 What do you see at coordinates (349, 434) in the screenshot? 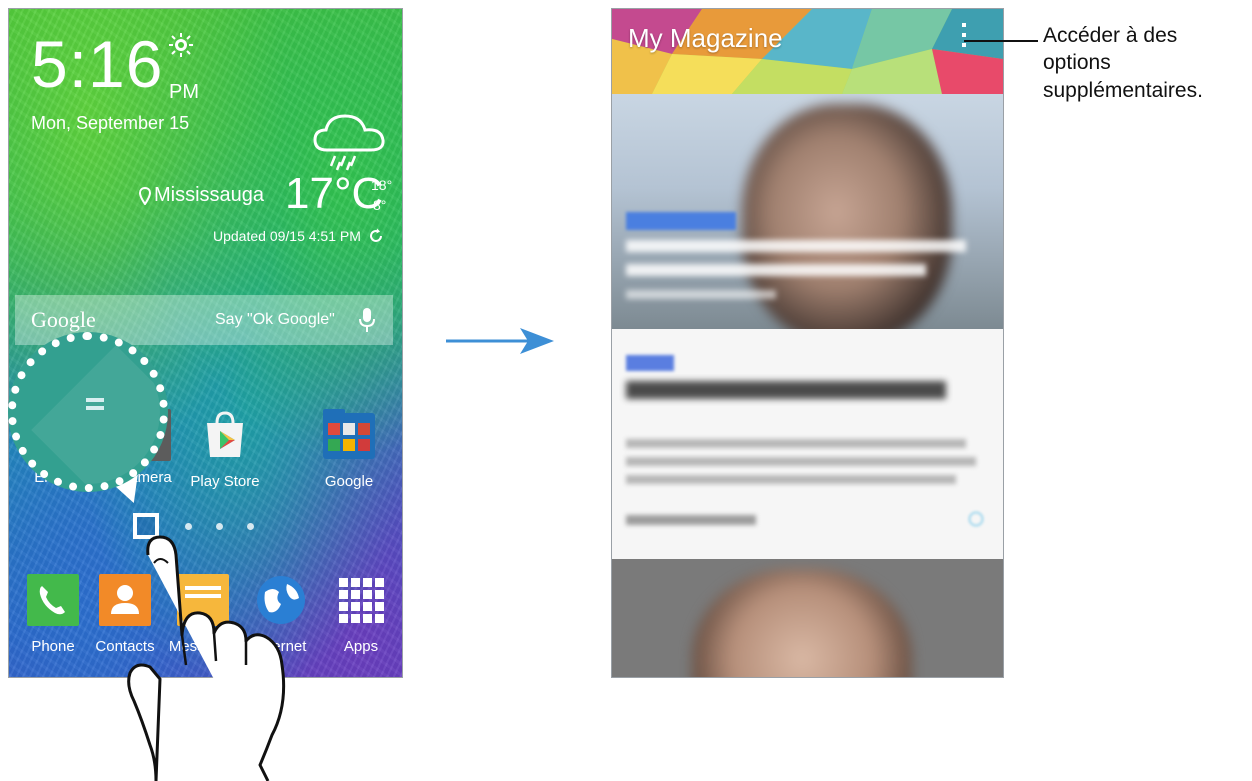
I see `google-folder-icon` at bounding box center [349, 434].